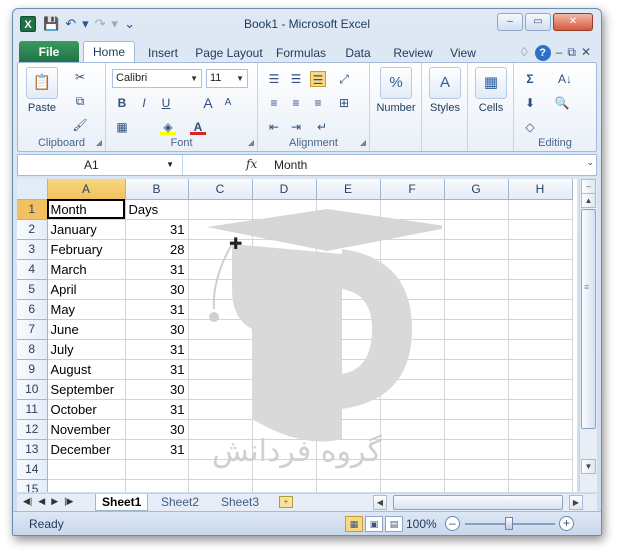 Image resolution: width=622 pixels, height=558 pixels. Describe the element at coordinates (86, 369) in the screenshot. I see `cell-a9: August` at that location.